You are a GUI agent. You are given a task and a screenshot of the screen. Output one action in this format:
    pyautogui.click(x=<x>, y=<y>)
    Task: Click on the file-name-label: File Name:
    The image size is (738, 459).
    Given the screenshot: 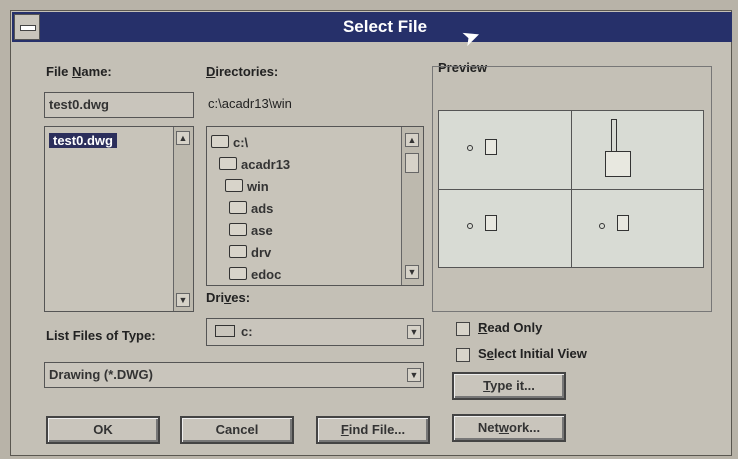 What is the action you would take?
    pyautogui.click(x=79, y=71)
    